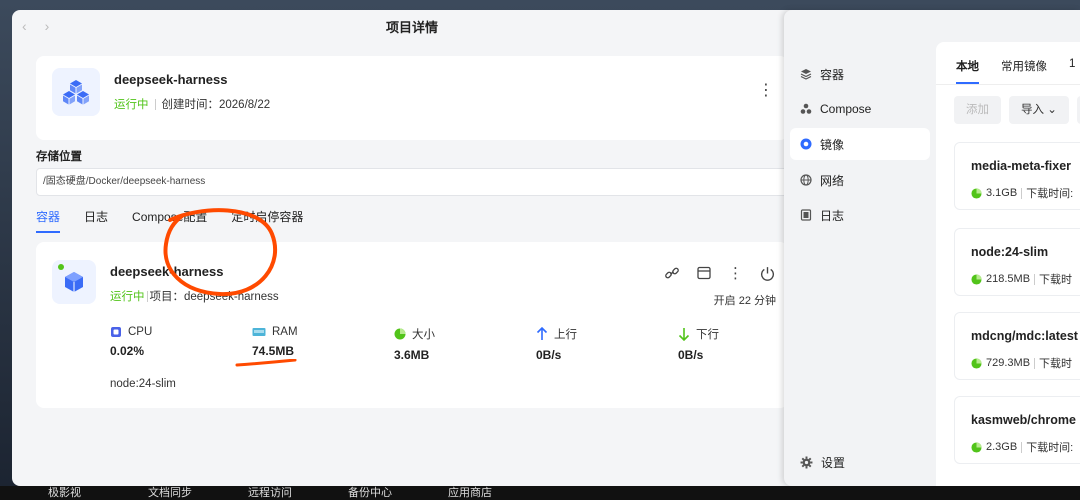  I want to click on image-meta: 218.5MB 下载时, so click(1021, 279).